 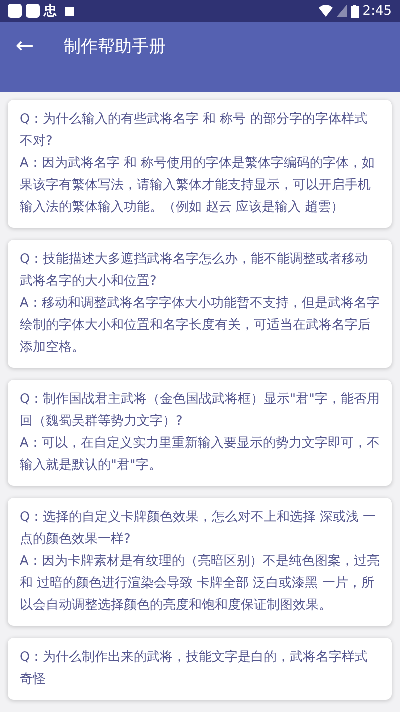 I want to click on faq-answer: A：移动和调整武将名字字体大小功能暂不支持，但是武将名字绘制的字体大小和位置和名字长度有关，可适当在武将名字后添加空格。, so click(x=200, y=326).